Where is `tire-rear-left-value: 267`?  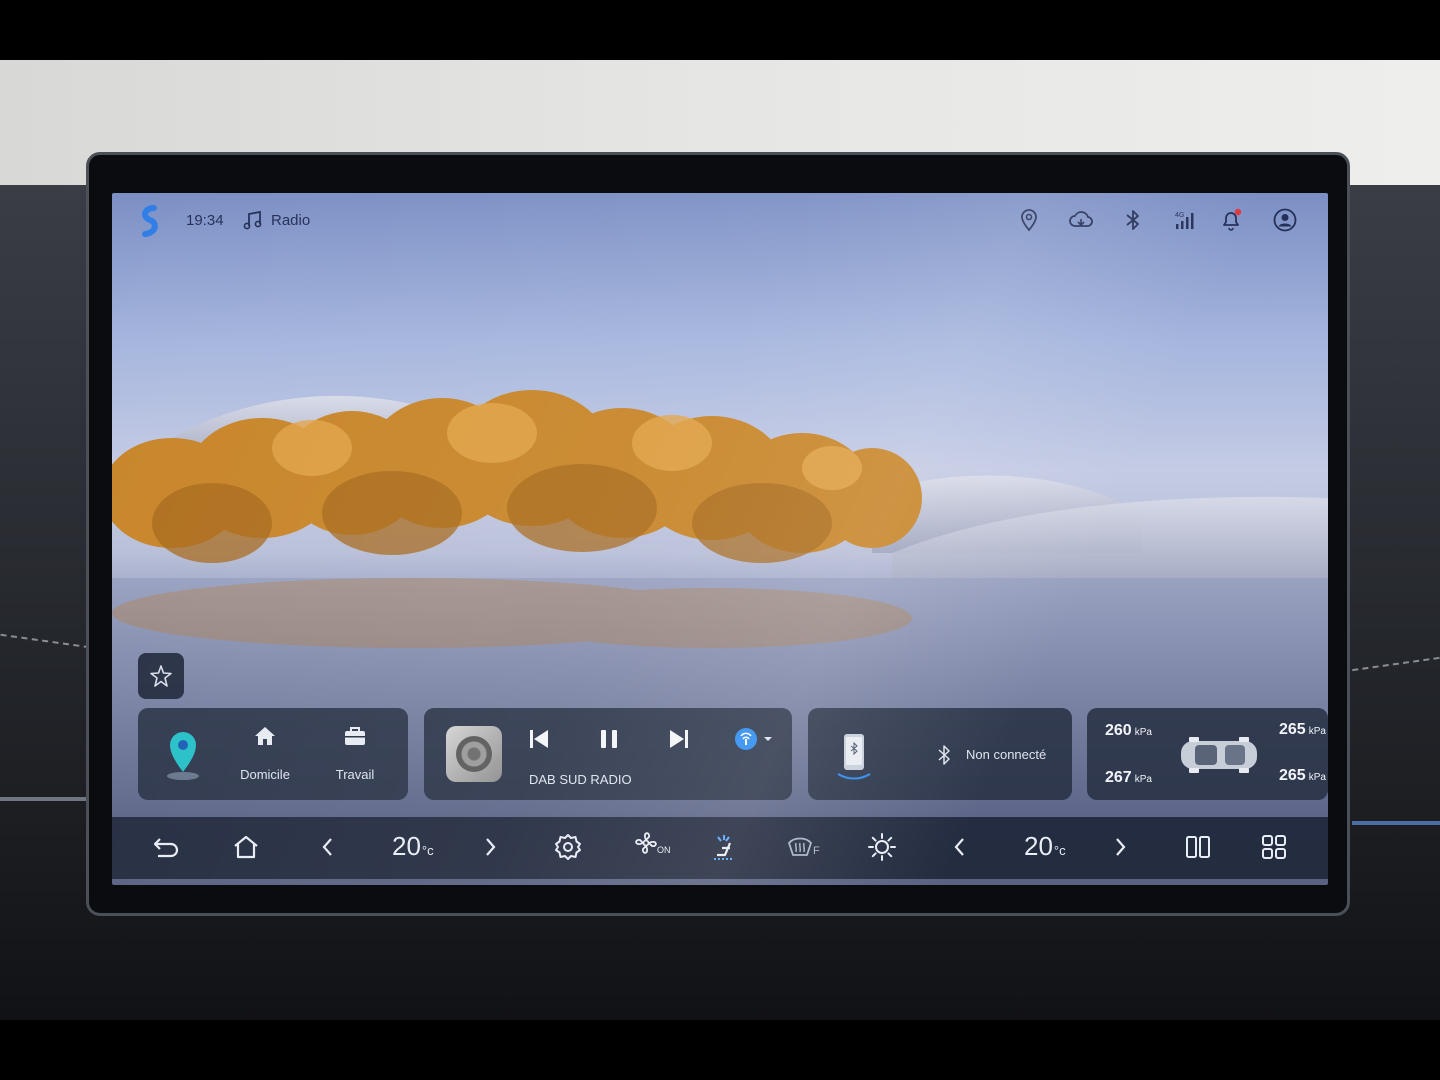 tire-rear-left-value: 267 is located at coordinates (1118, 777).